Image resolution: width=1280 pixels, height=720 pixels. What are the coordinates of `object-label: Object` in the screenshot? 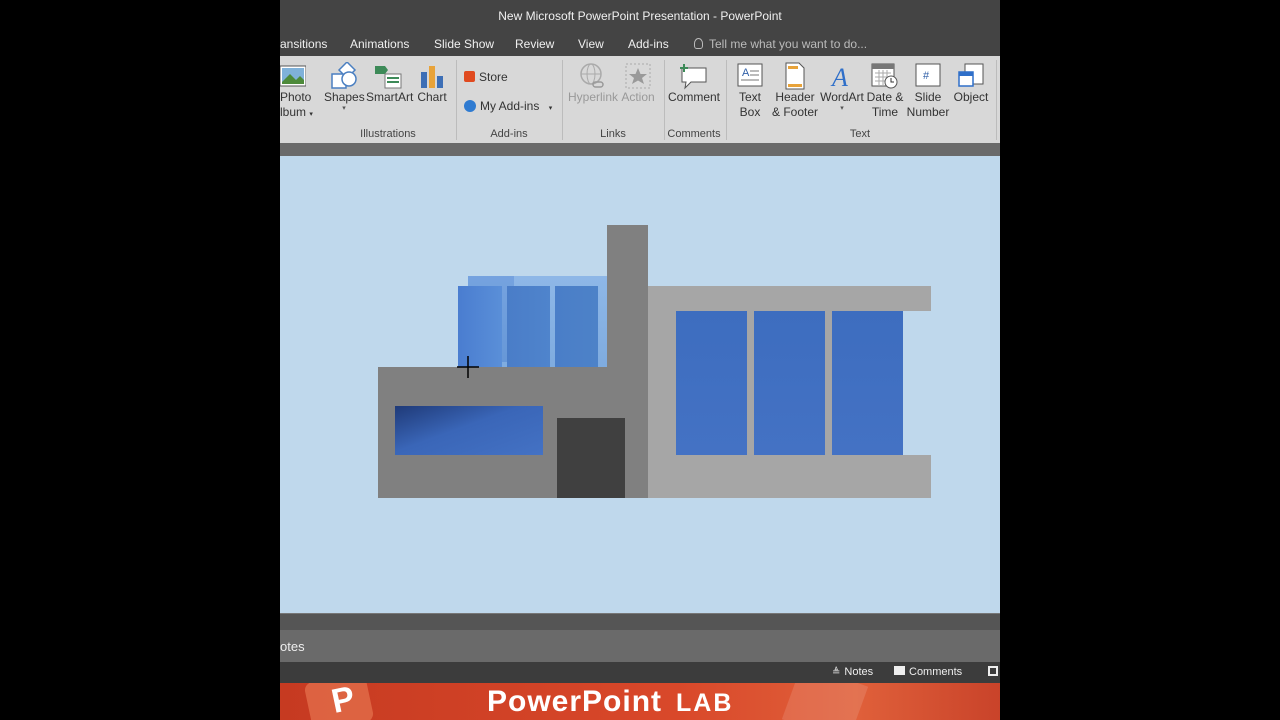 It's located at (971, 97).